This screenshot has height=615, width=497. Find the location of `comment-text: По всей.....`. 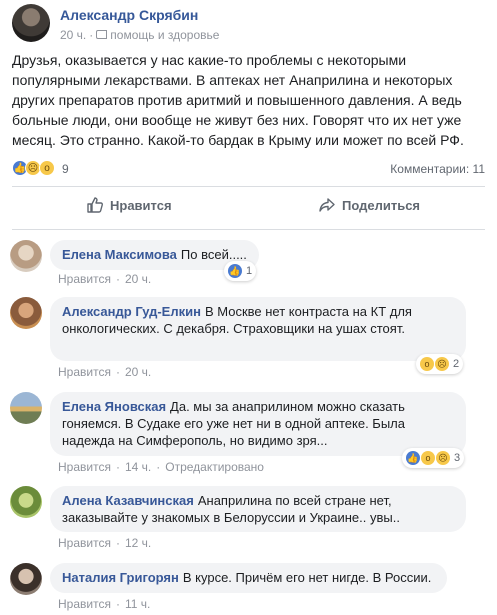

comment-text: По всей..... is located at coordinates (213, 254).